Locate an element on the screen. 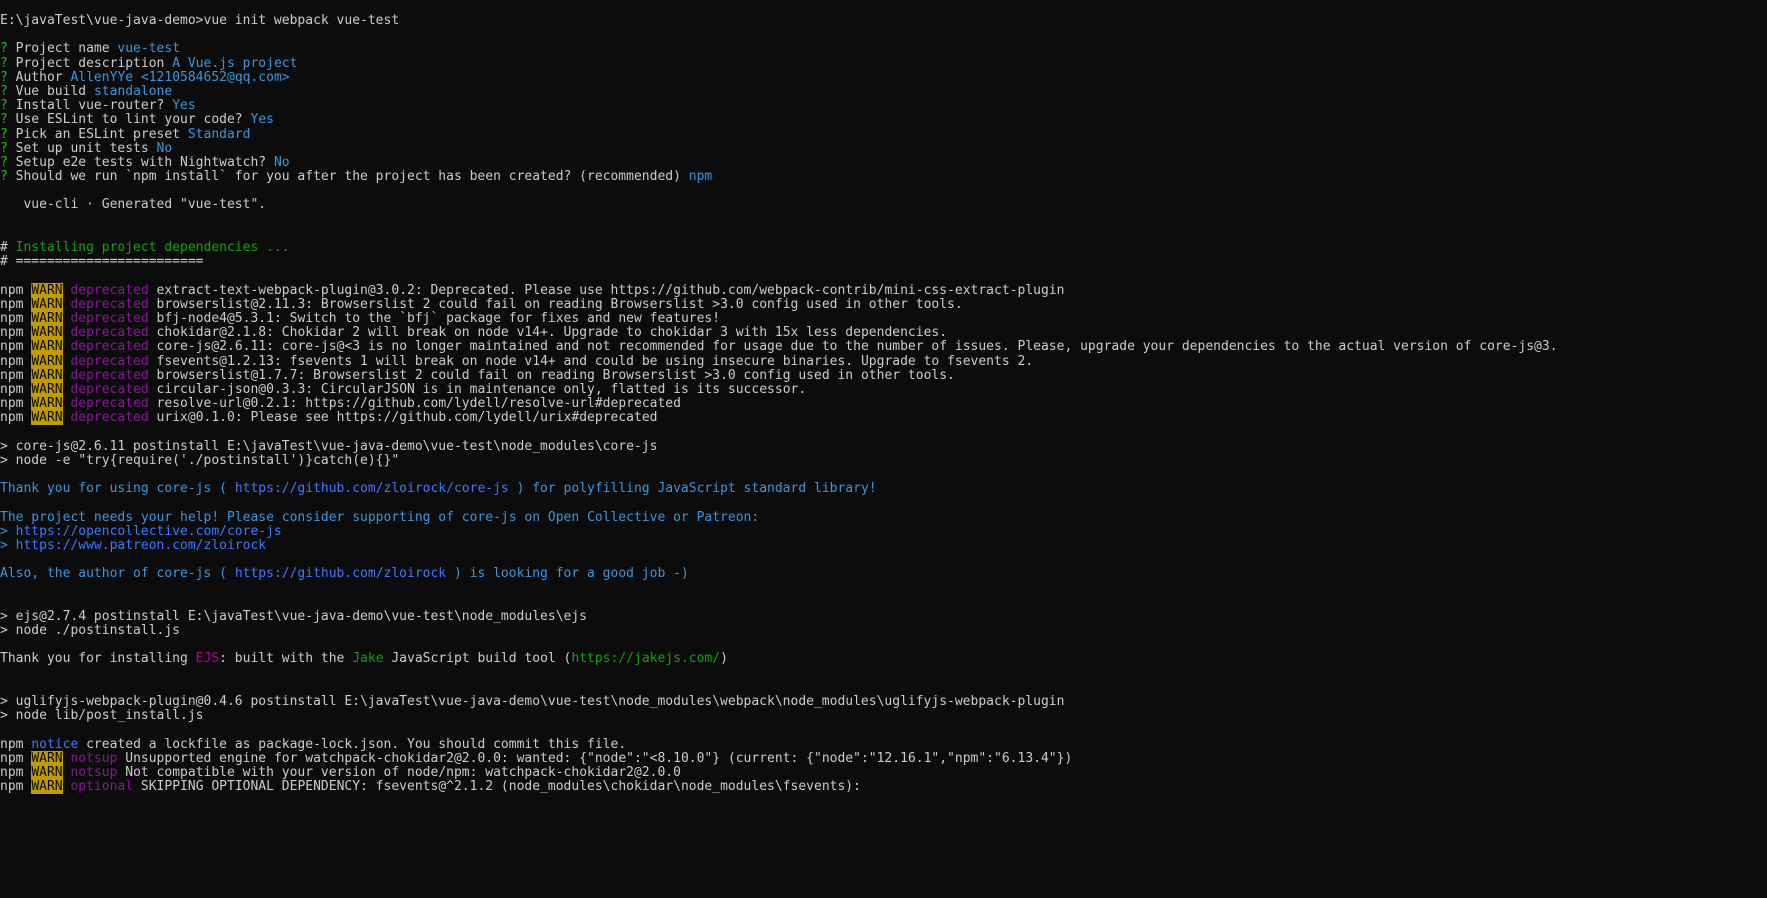 The width and height of the screenshot is (1767, 898). terminal-text-cyan: > is located at coordinates (8, 531).